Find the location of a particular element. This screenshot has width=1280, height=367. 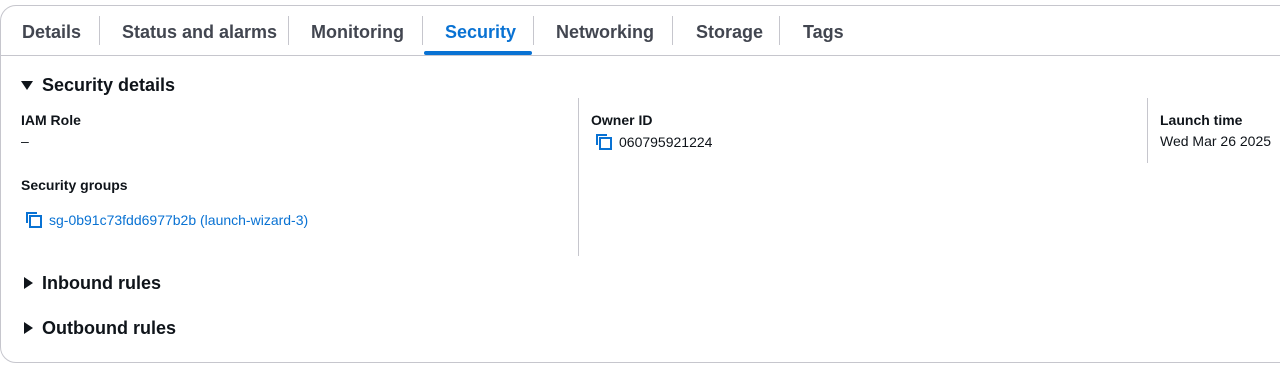

inbound-rules-heading: Inbound rules is located at coordinates (101, 282).